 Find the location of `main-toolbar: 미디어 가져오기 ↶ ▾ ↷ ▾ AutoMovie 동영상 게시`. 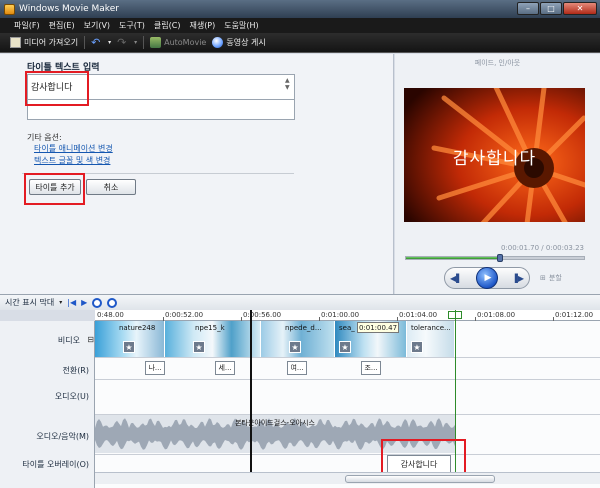

main-toolbar: 미디어 가져오기 ↶ ▾ ↷ ▾ AutoMovie 동영상 게시 is located at coordinates (300, 43).